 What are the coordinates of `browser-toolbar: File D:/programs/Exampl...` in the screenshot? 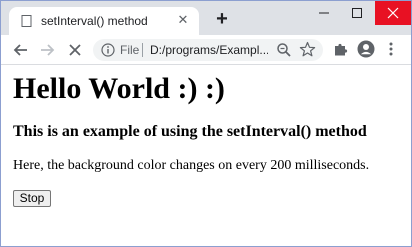 It's located at (206, 50).